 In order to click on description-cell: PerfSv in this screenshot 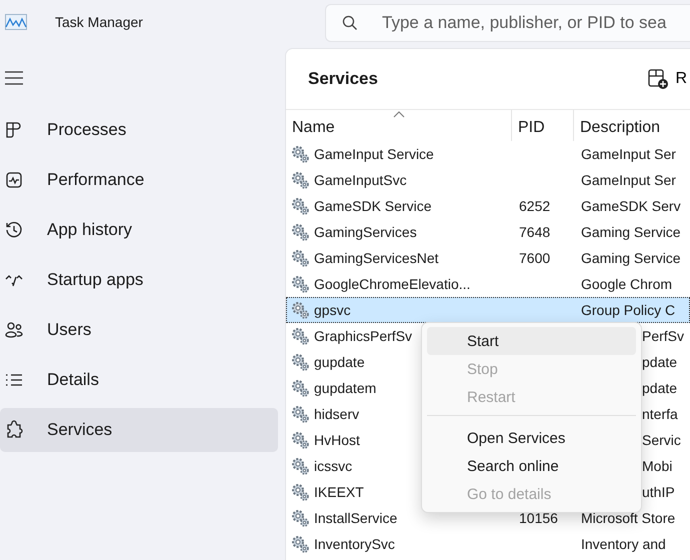, I will do `click(663, 336)`.